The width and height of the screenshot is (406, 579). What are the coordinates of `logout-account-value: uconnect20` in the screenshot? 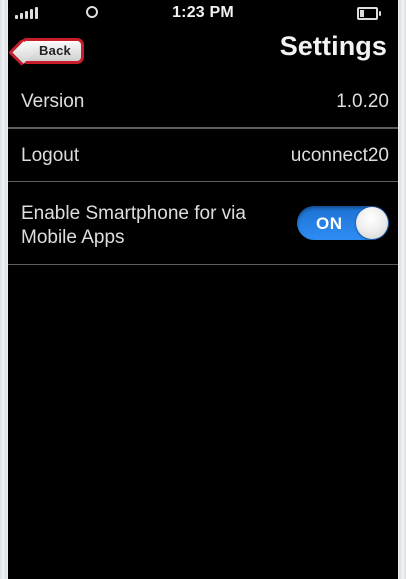 It's located at (339, 155).